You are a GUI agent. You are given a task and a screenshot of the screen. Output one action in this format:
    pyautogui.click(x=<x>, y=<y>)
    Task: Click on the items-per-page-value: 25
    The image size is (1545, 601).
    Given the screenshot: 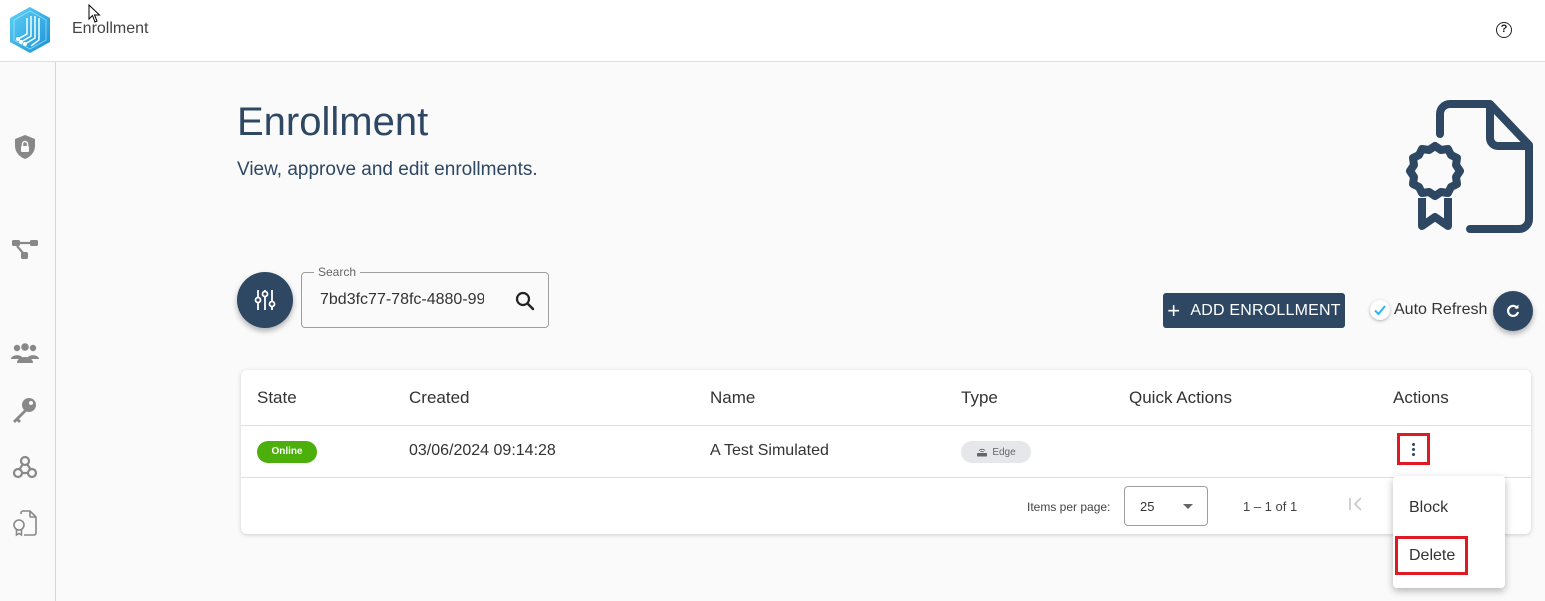 What is the action you would take?
    pyautogui.click(x=1147, y=506)
    